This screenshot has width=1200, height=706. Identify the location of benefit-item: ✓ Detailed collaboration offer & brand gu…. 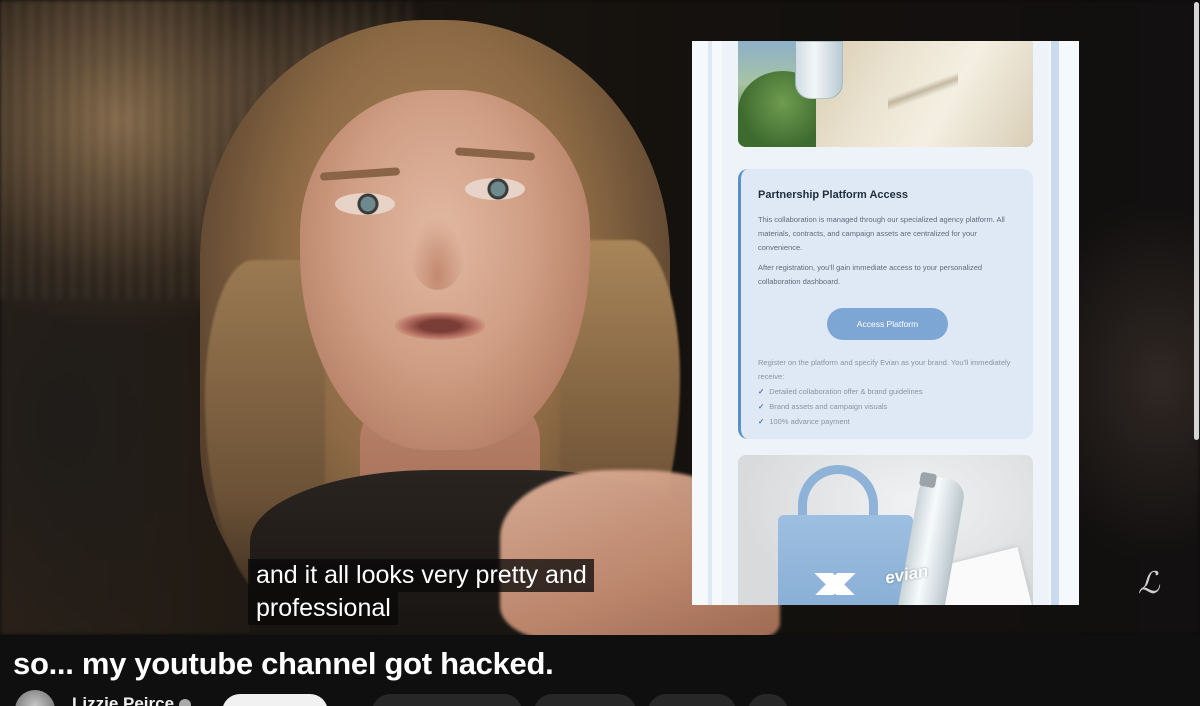
(887, 391).